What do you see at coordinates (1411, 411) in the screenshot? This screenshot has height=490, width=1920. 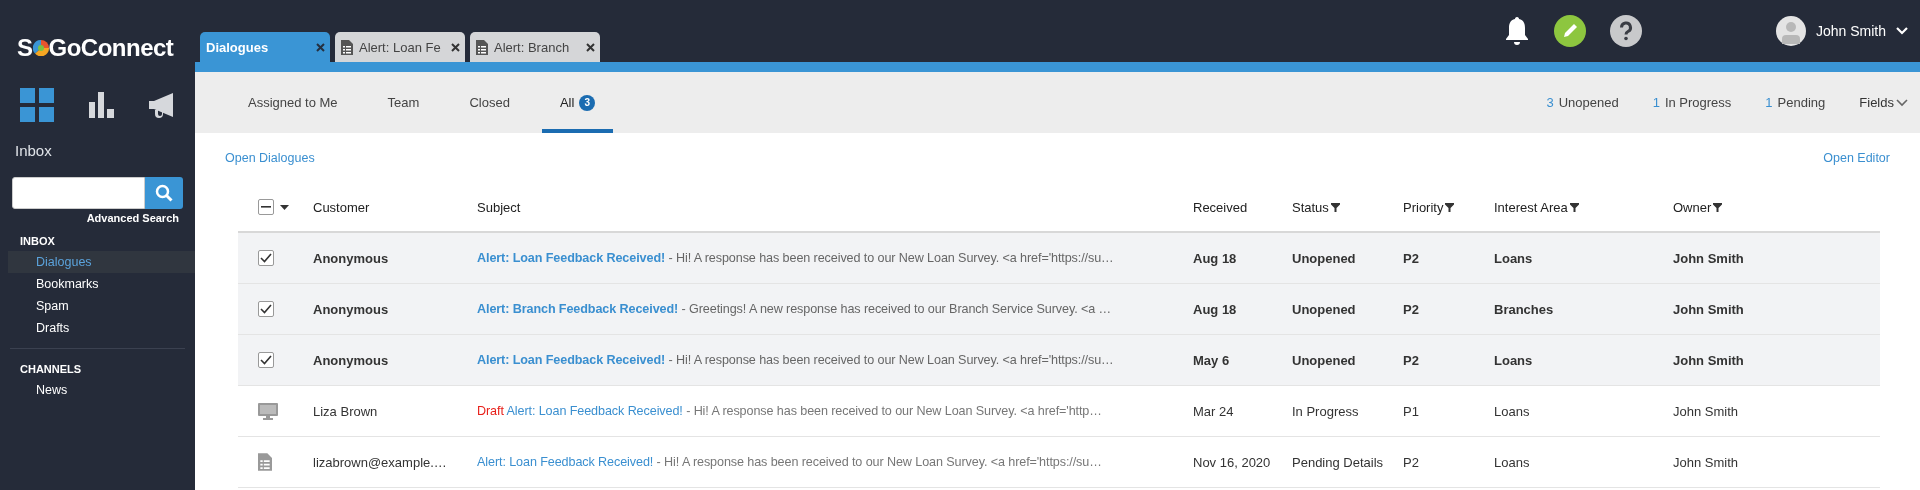 I see `priority-cell-text: P1` at bounding box center [1411, 411].